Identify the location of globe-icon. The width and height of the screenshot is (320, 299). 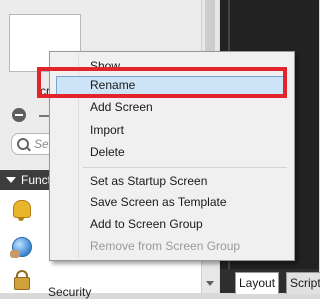
(21, 248).